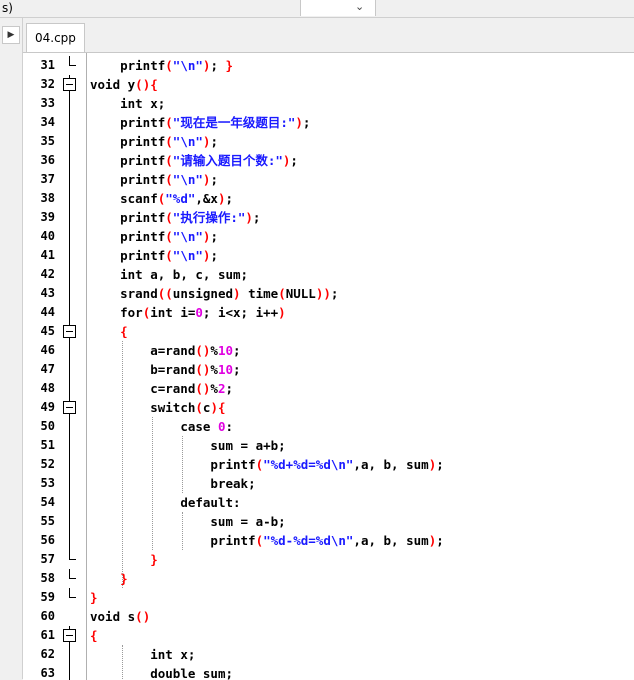 The width and height of the screenshot is (634, 680). I want to click on chevron-down-icon: ⌄, so click(359, 6).